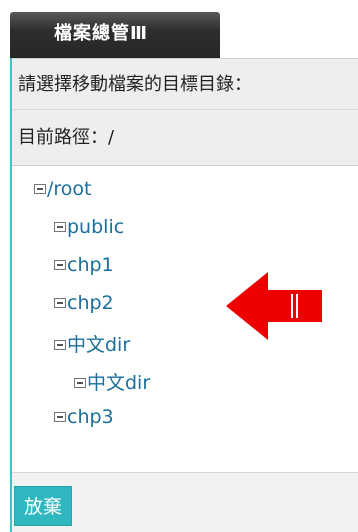 The image size is (358, 532). Describe the element at coordinates (274, 306) in the screenshot. I see `left-arrow-icon` at that location.